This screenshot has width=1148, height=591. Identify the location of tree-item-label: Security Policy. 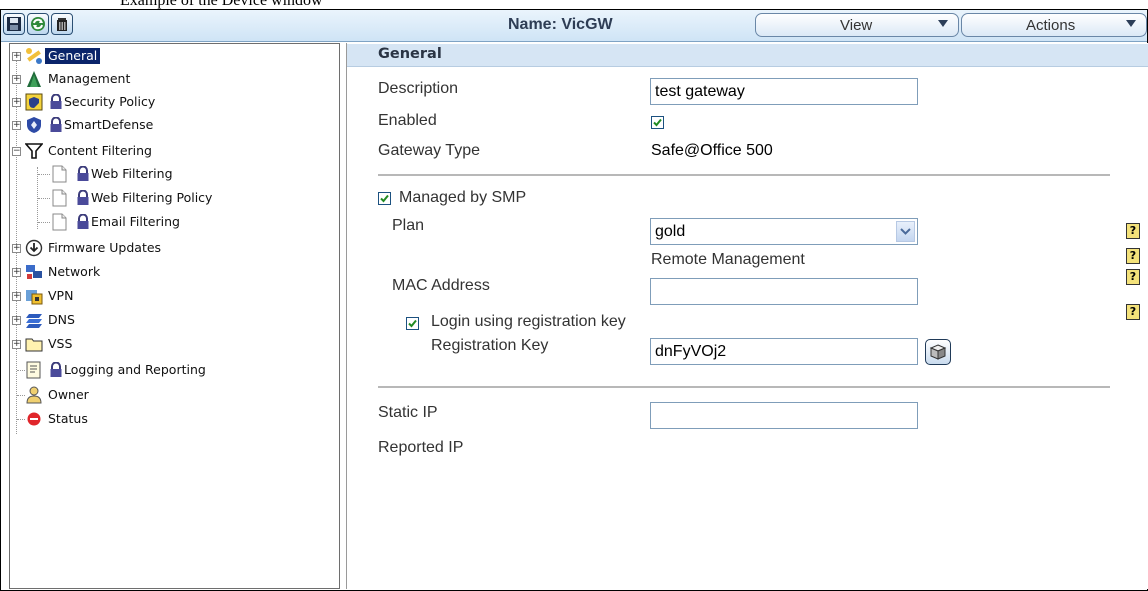
(110, 101).